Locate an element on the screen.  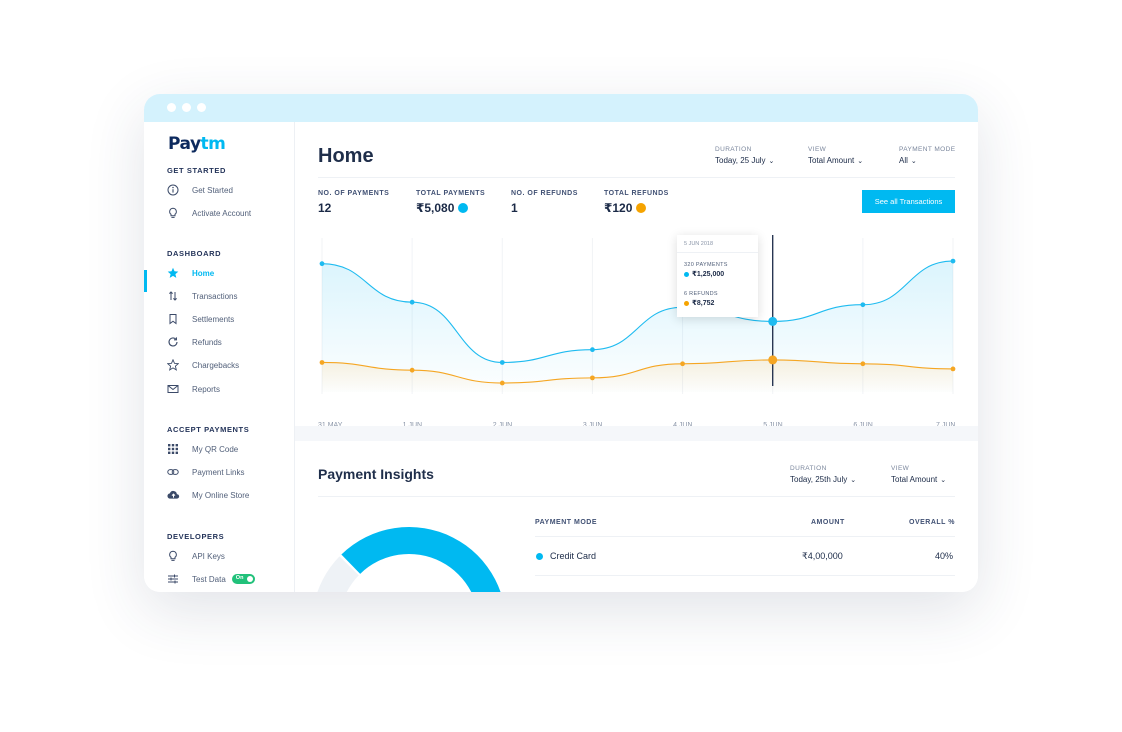
sidebar-item-label: Test Data is located at coordinates (209, 579).